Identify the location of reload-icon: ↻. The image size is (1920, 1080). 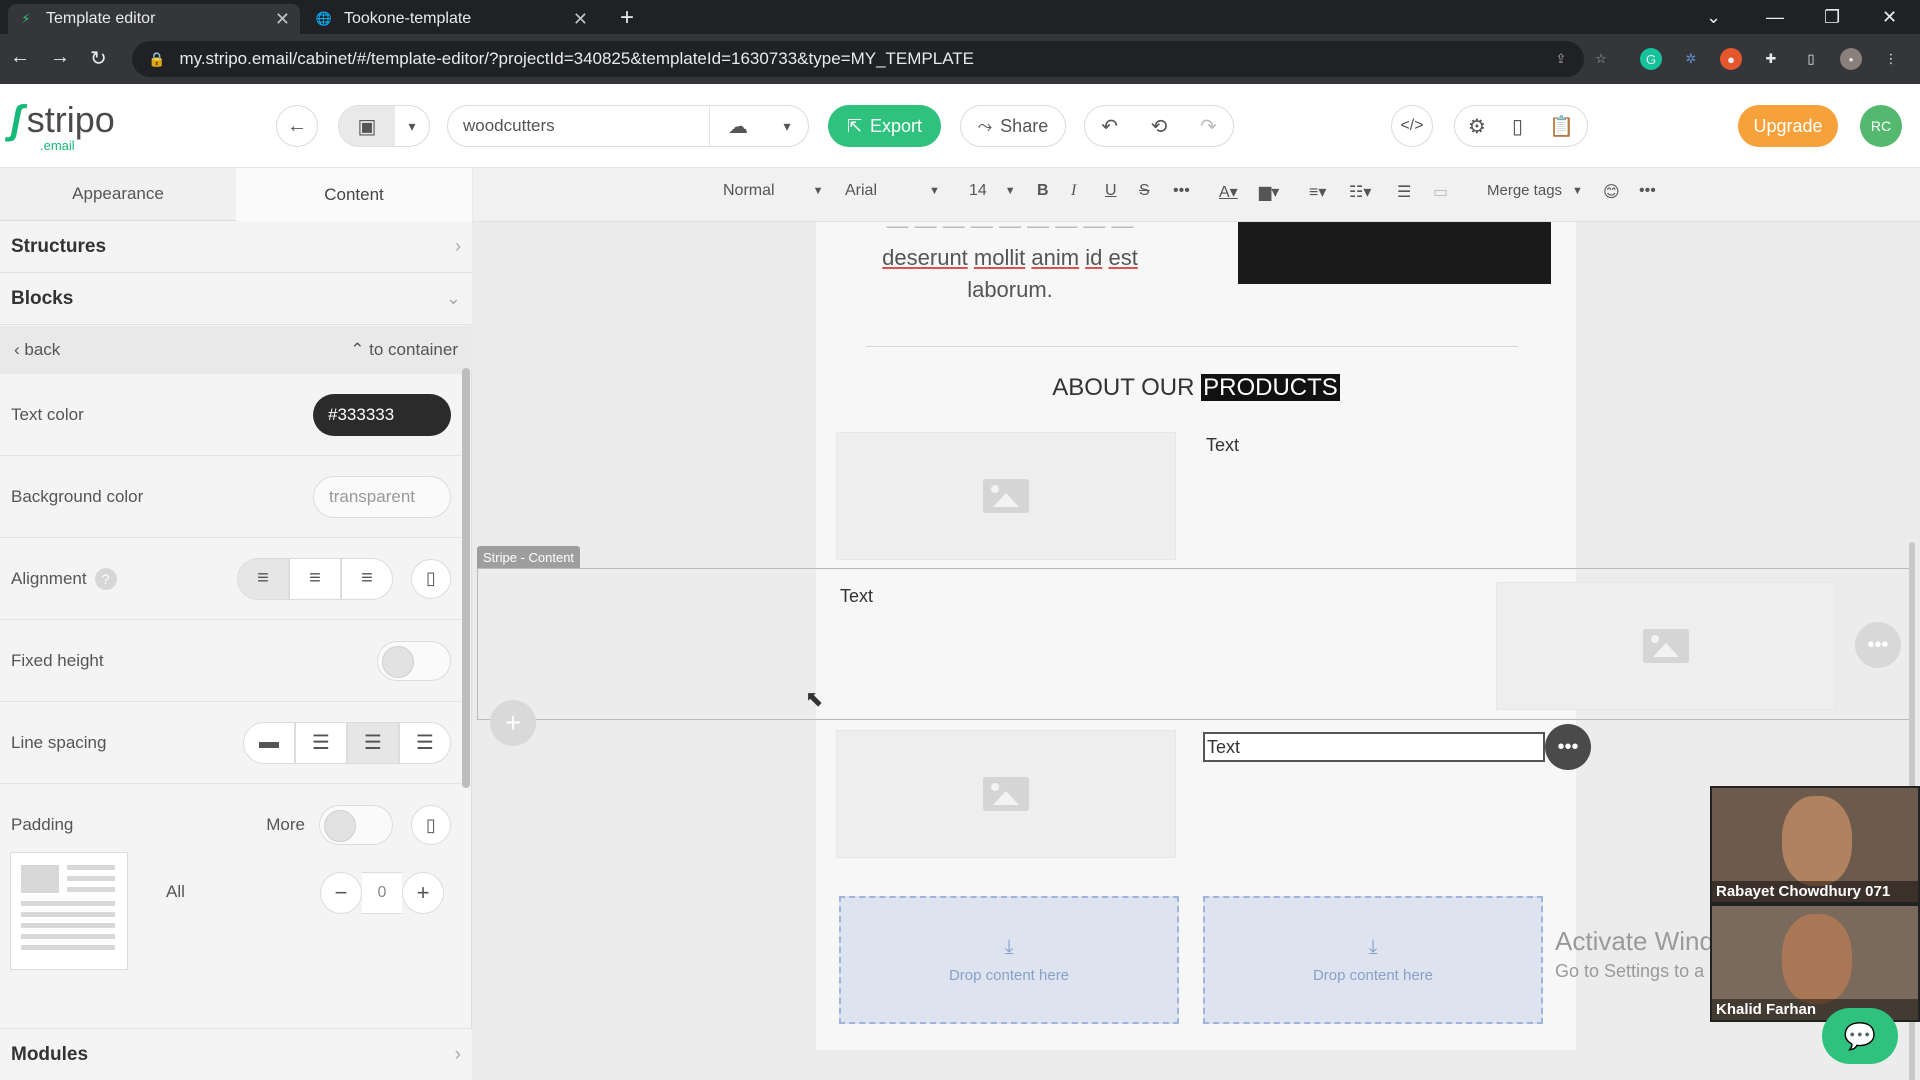
(98, 58).